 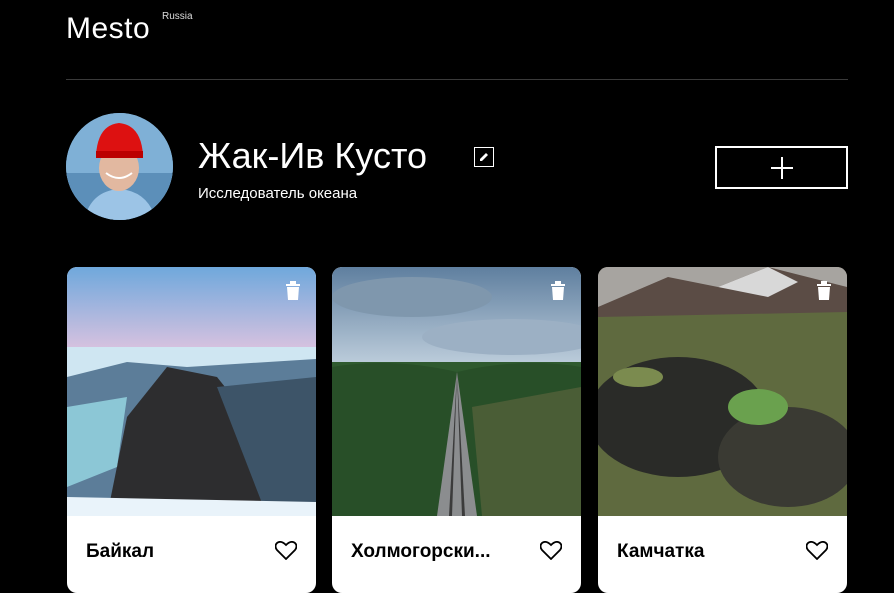 I want to click on logo: Mesto, so click(x=108, y=28).